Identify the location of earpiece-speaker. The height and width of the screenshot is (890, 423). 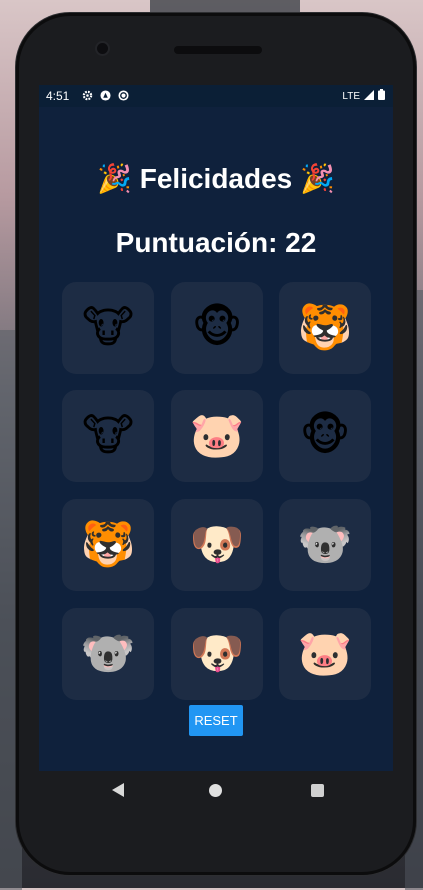
(218, 50).